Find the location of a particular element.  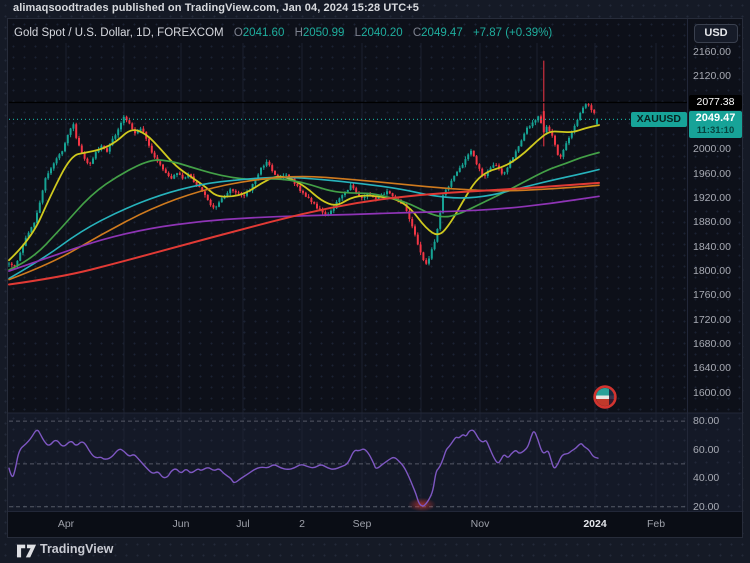

price-axis-label: 1880.00 is located at coordinates (712, 222).